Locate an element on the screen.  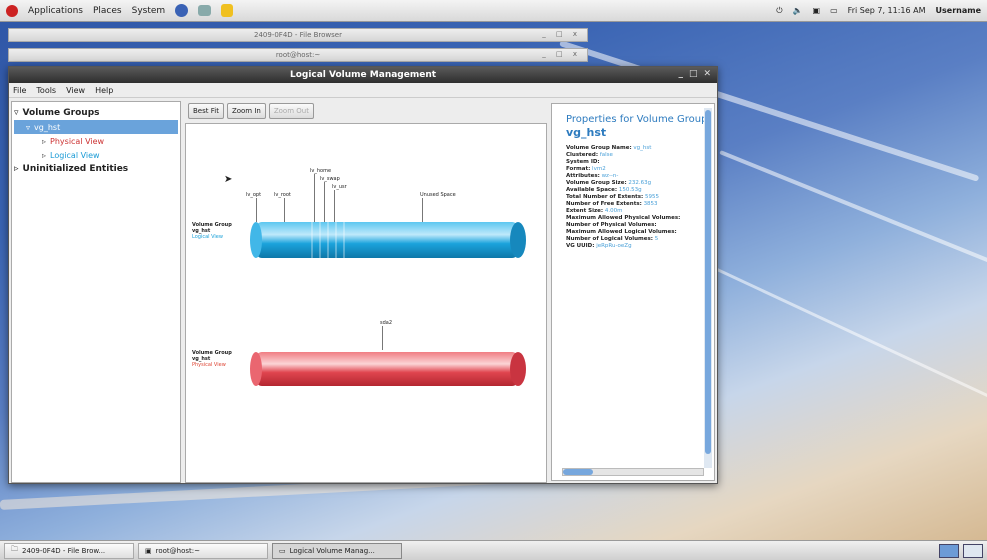
menu-tools: Tools is located at coordinates (46, 90).